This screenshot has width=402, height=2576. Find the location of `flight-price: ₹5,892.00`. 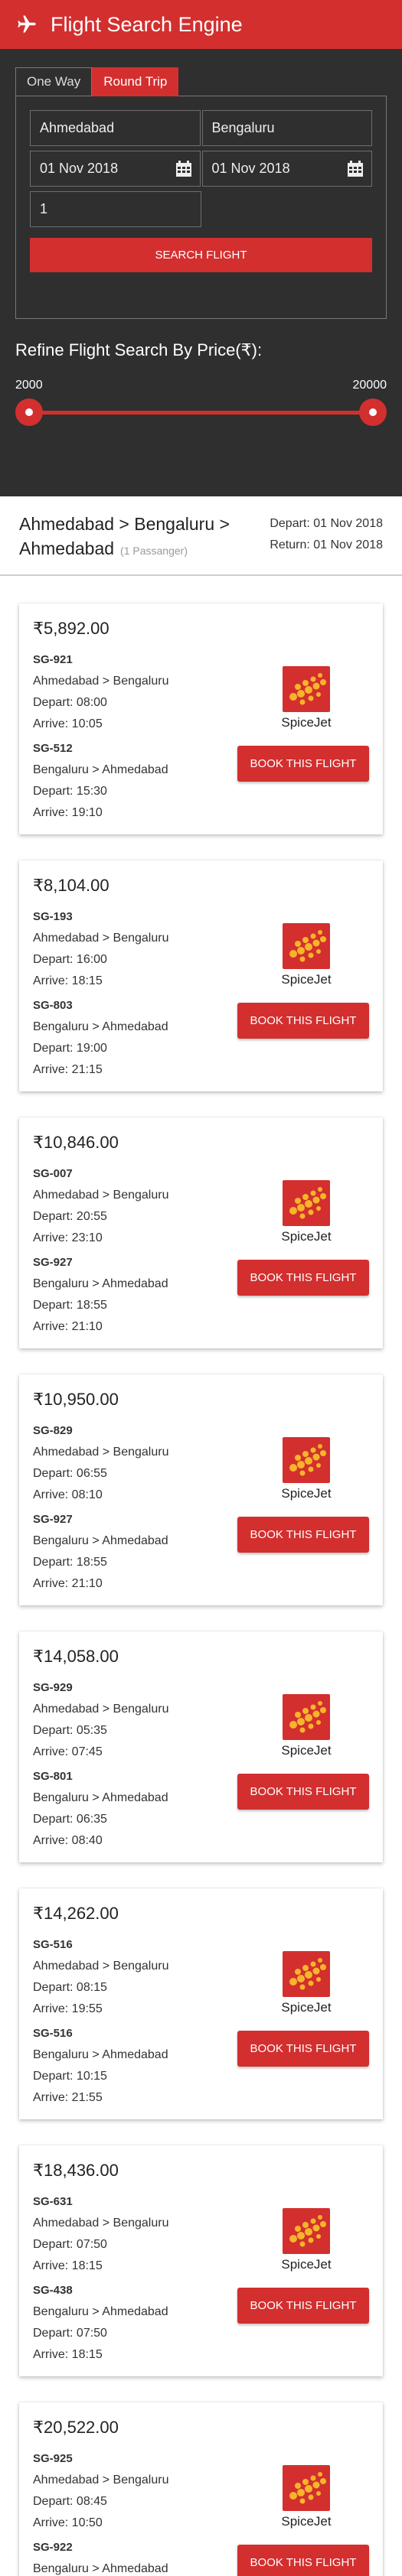

flight-price: ₹5,892.00 is located at coordinates (71, 628).